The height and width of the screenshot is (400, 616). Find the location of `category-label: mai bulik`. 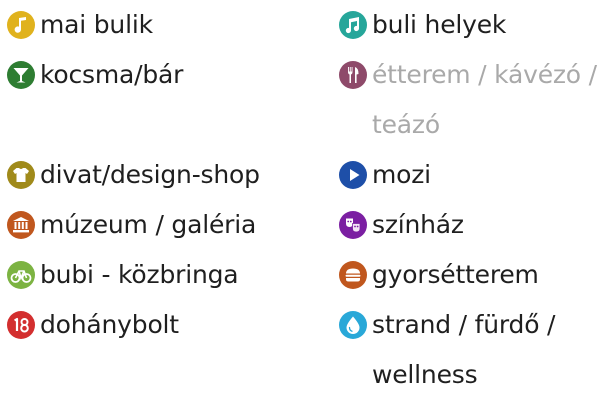

category-label: mai bulik is located at coordinates (96, 24).